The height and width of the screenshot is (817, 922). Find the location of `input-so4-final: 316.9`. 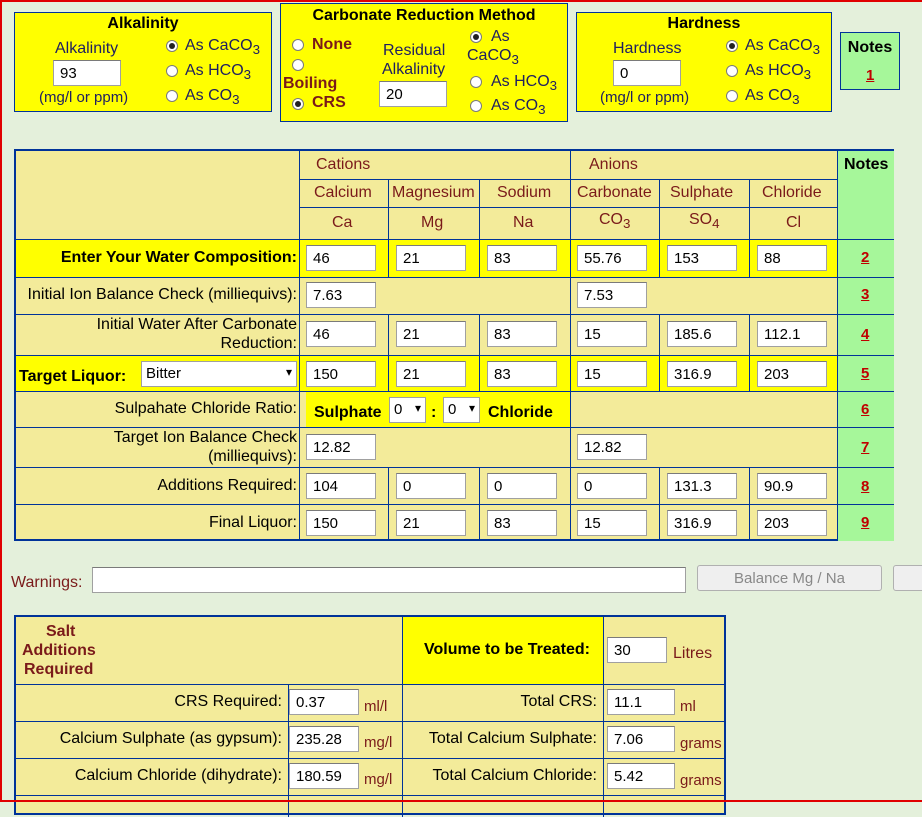

input-so4-final: 316.9 is located at coordinates (702, 523).